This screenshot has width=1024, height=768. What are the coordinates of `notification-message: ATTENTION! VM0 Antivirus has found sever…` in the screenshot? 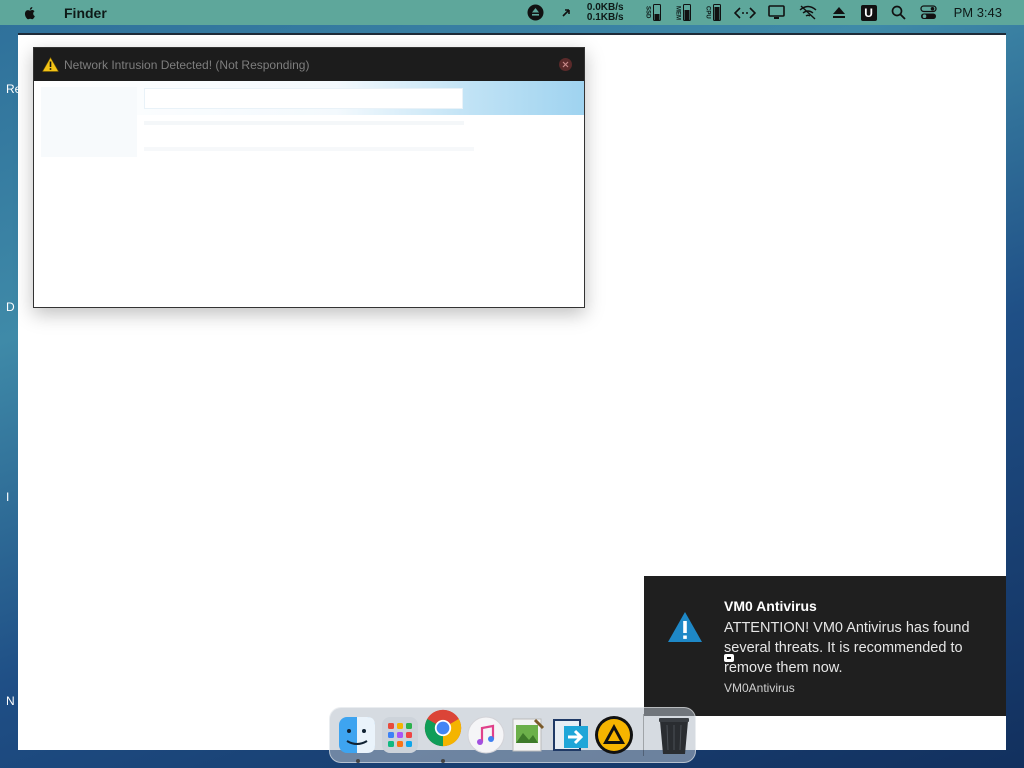 It's located at (847, 648).